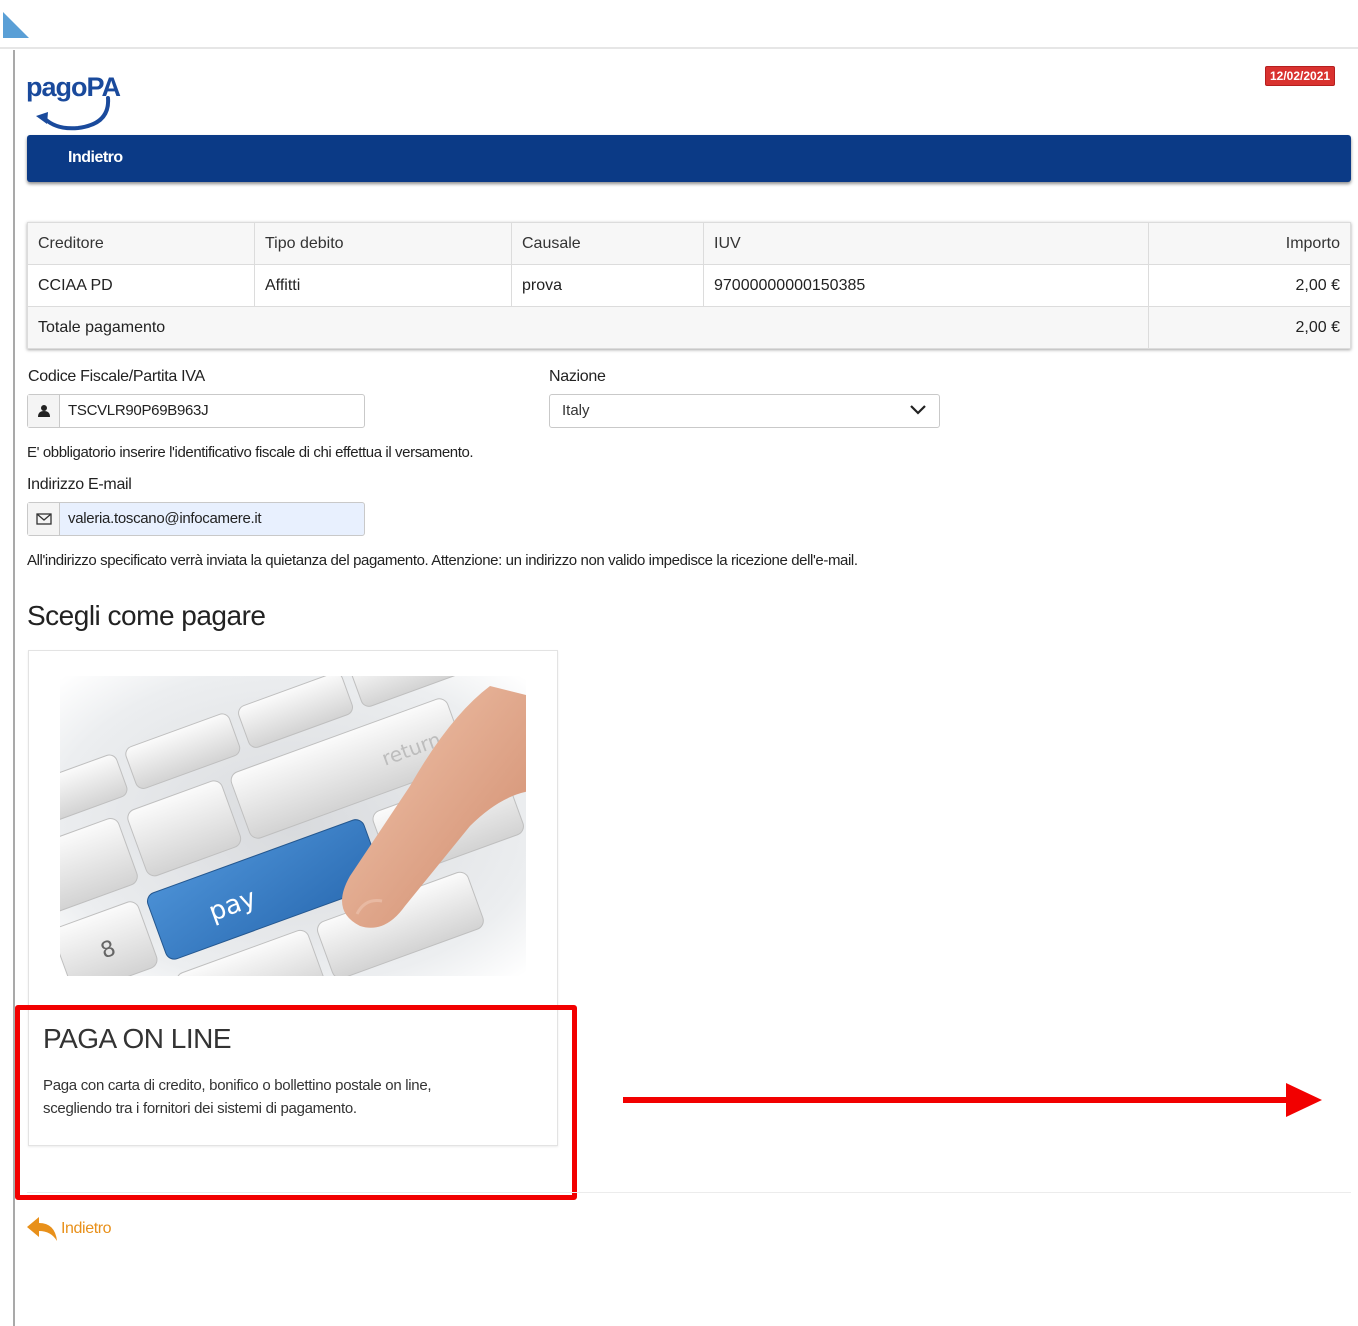 This screenshot has width=1358, height=1326. I want to click on th-creditore: Creditore, so click(141, 243).